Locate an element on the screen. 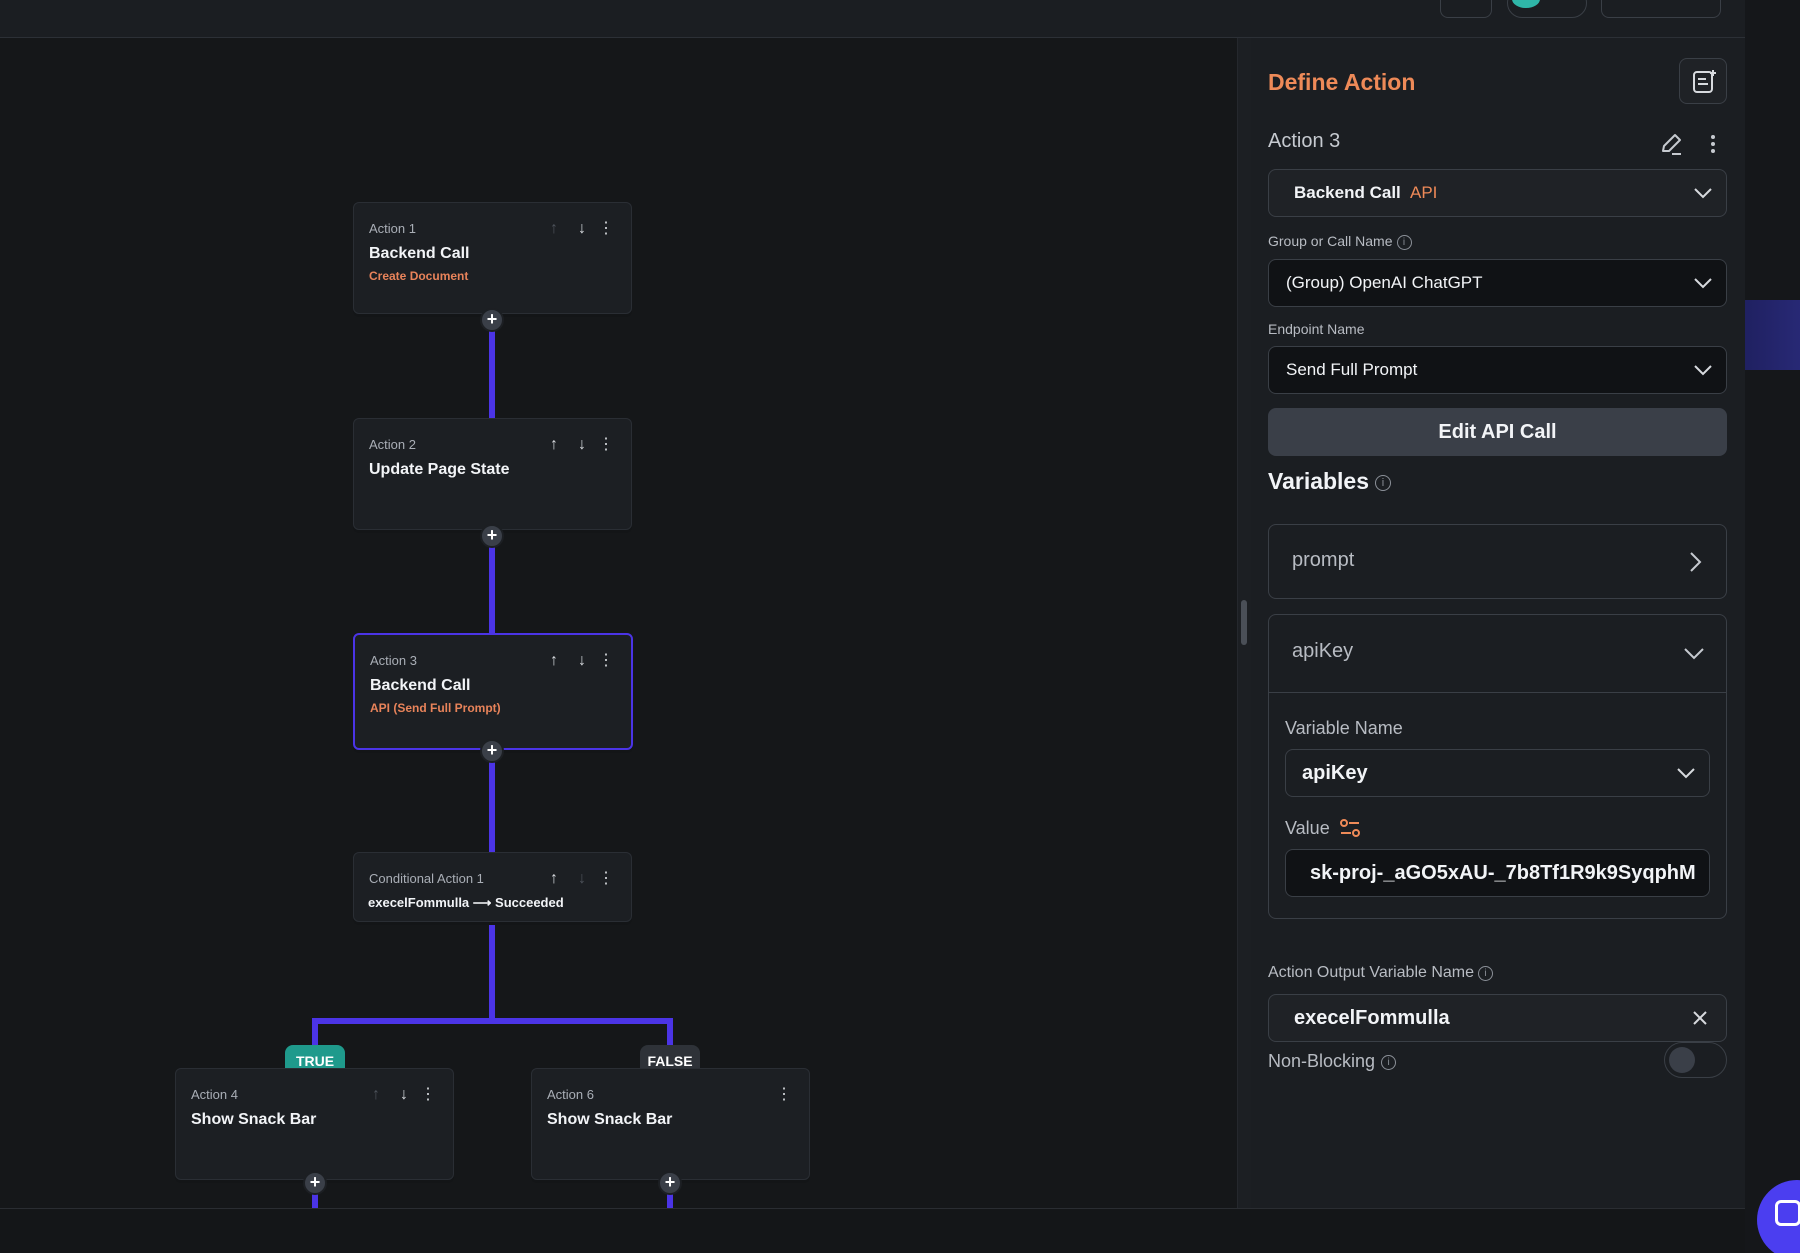  edit-pencil-icon is located at coordinates (1671, 144).